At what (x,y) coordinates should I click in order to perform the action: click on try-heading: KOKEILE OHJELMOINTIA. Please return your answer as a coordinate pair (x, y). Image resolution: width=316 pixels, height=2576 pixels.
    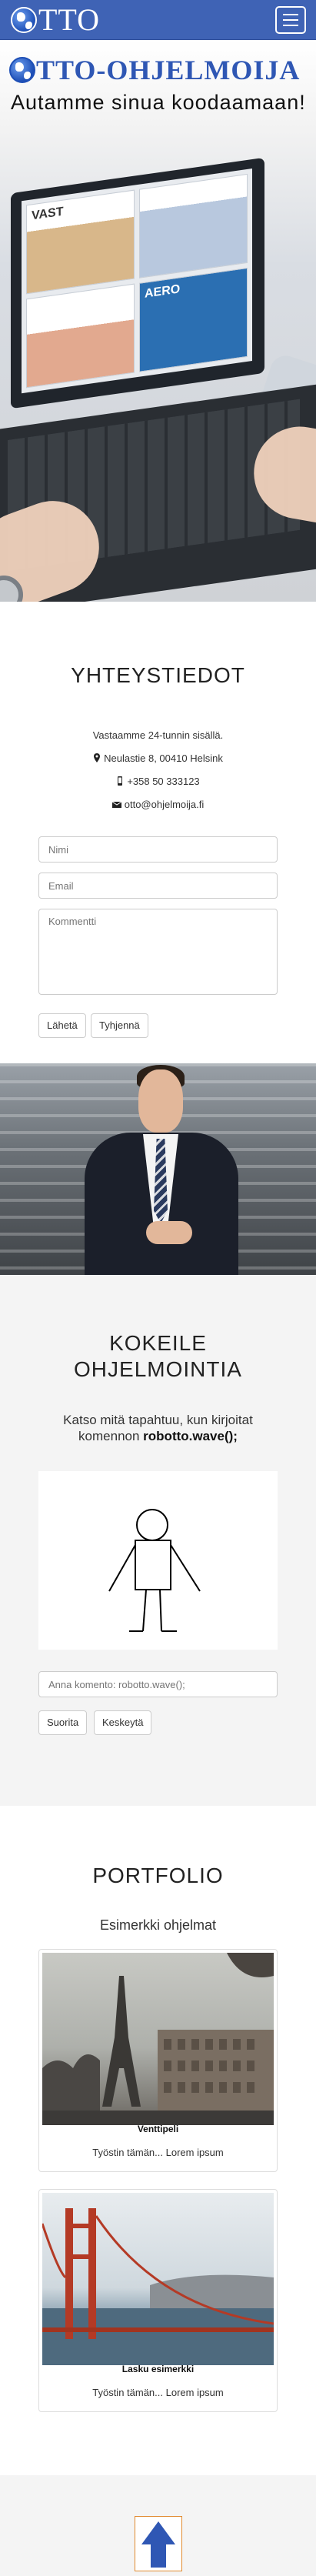
    Looking at the image, I should click on (158, 1356).